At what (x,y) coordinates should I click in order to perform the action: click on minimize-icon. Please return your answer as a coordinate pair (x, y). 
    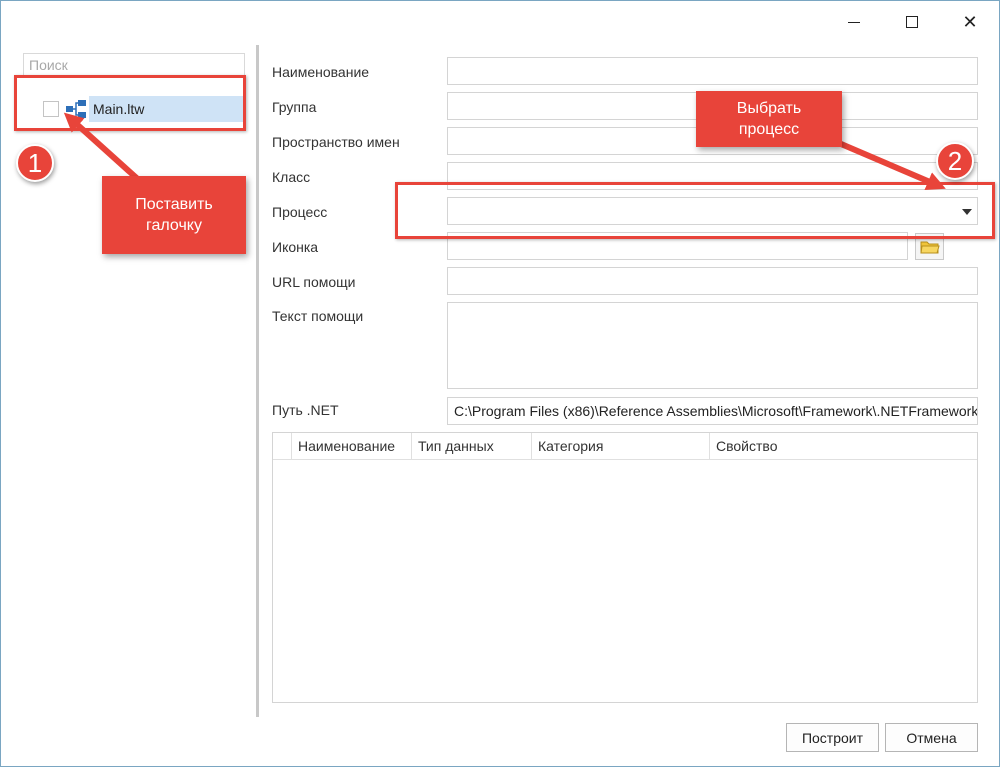
    Looking at the image, I should click on (854, 22).